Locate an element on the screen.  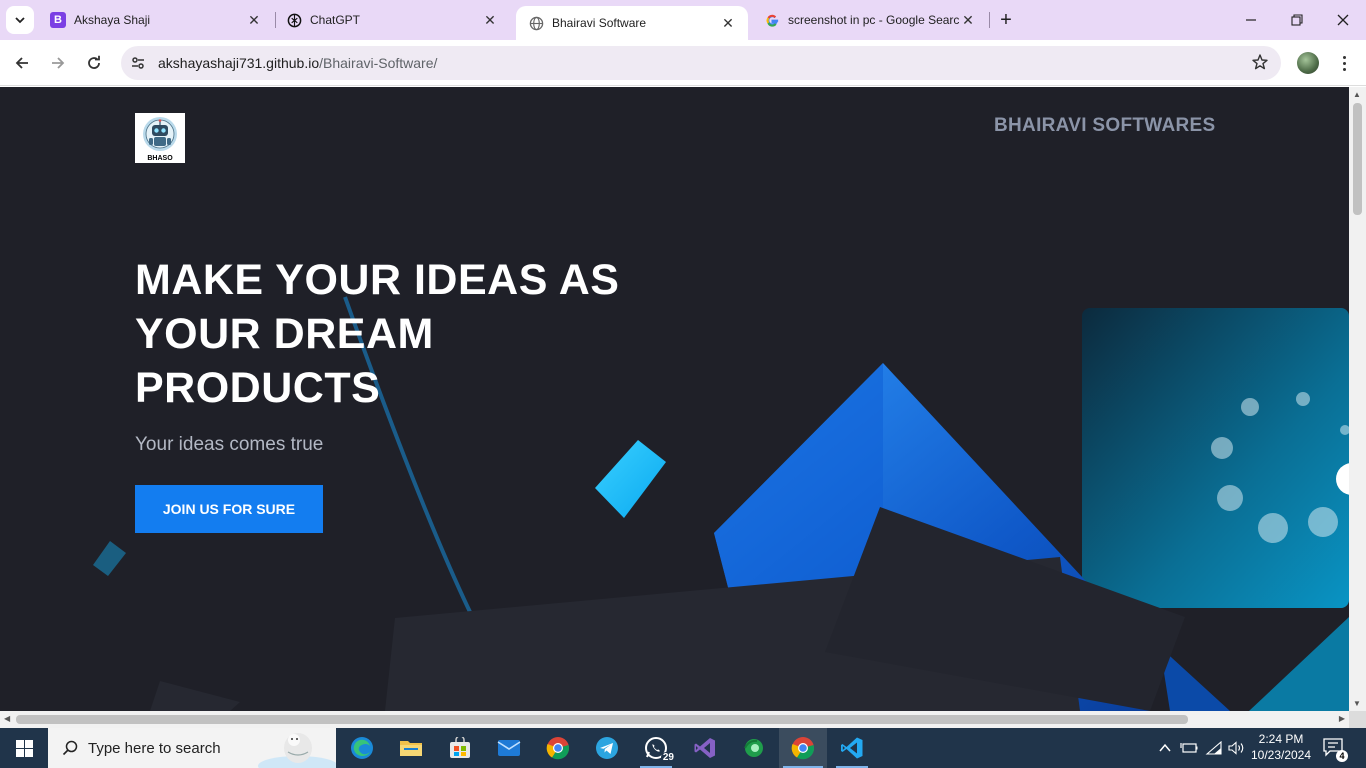
logo-text: BHASO is located at coordinates (160, 158).